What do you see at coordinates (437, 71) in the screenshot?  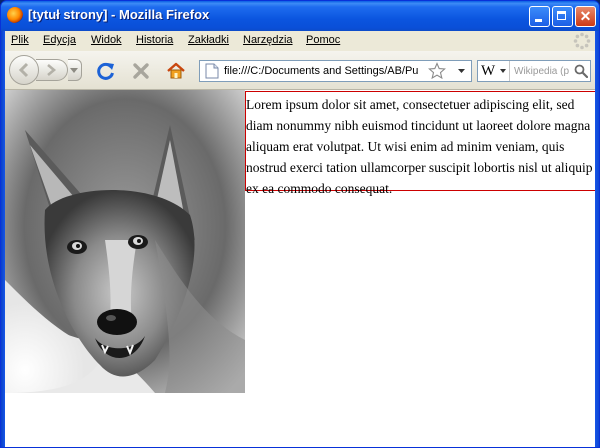 I see `bookmark-star-icon` at bounding box center [437, 71].